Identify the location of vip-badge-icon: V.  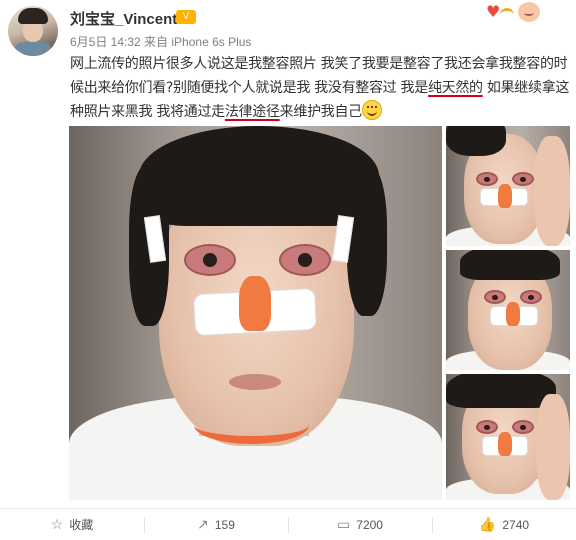
(186, 17).